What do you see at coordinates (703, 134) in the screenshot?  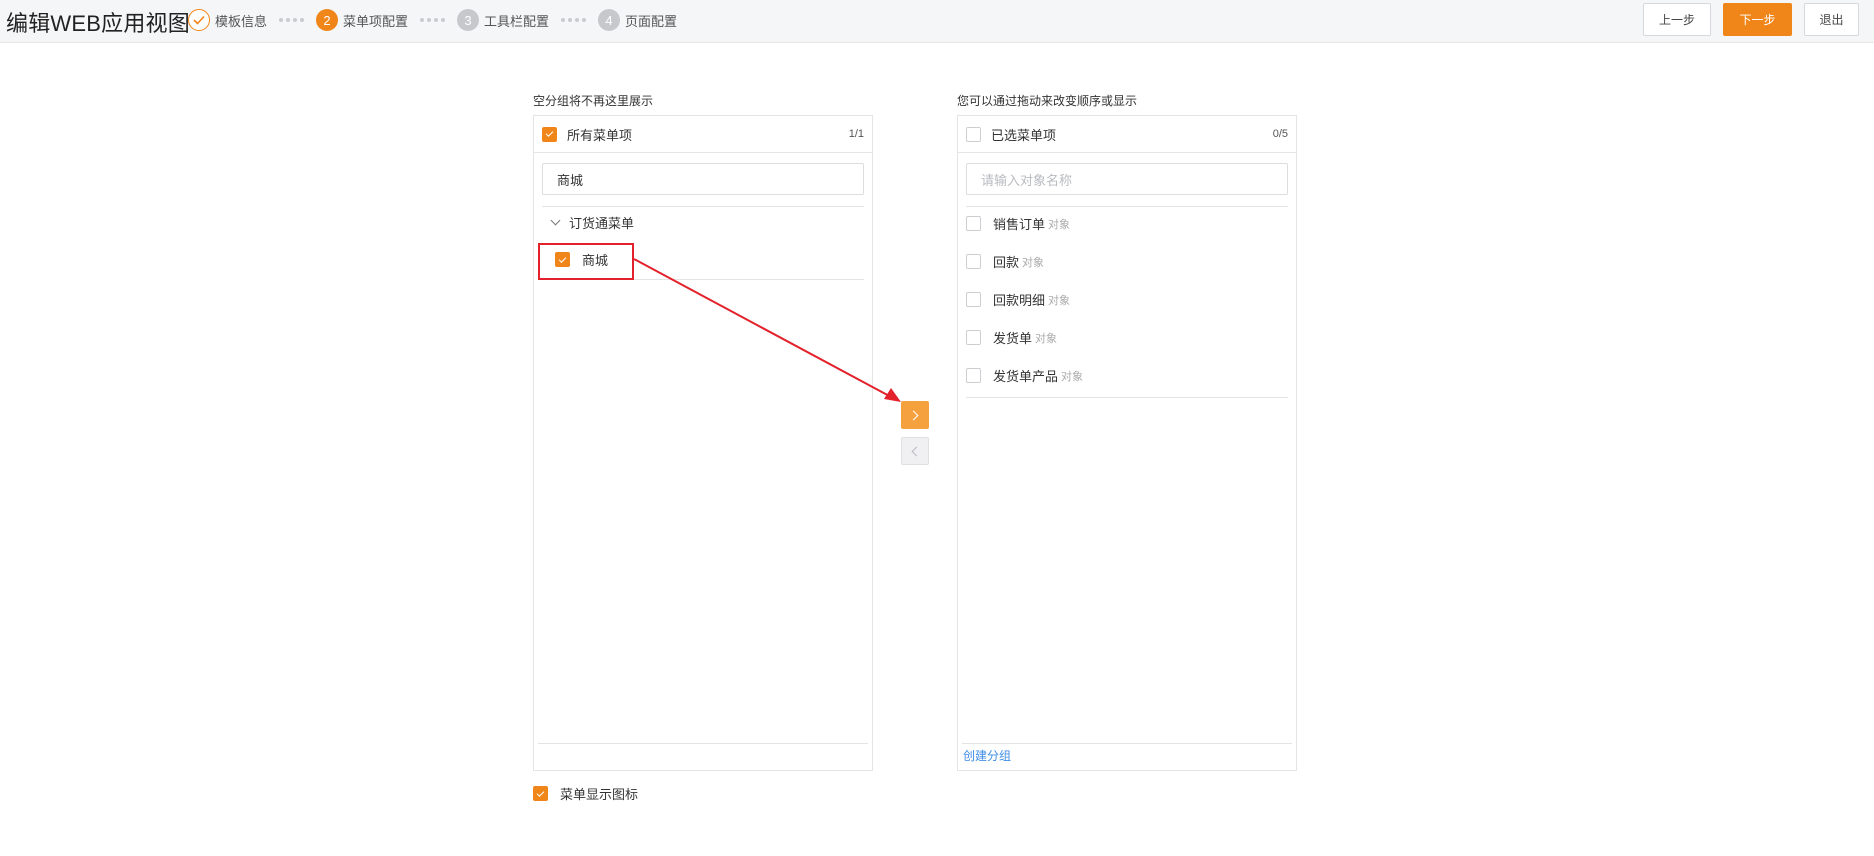 I see `panel-header: 所有菜单项 1/1` at bounding box center [703, 134].